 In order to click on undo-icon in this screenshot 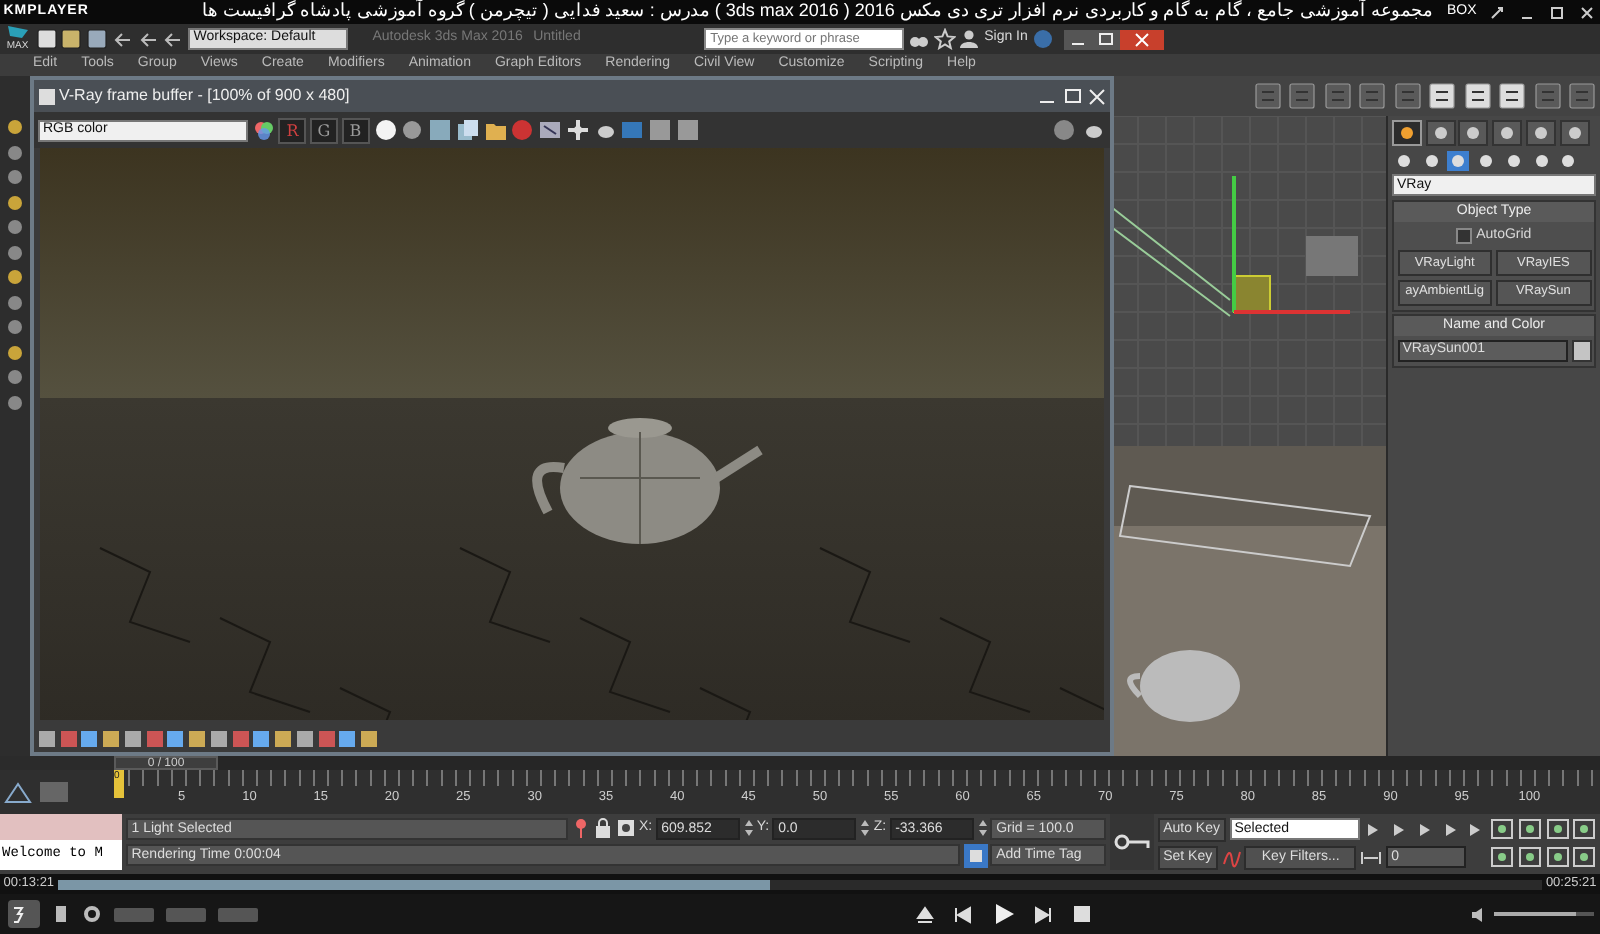, I will do `click(122, 39)`.